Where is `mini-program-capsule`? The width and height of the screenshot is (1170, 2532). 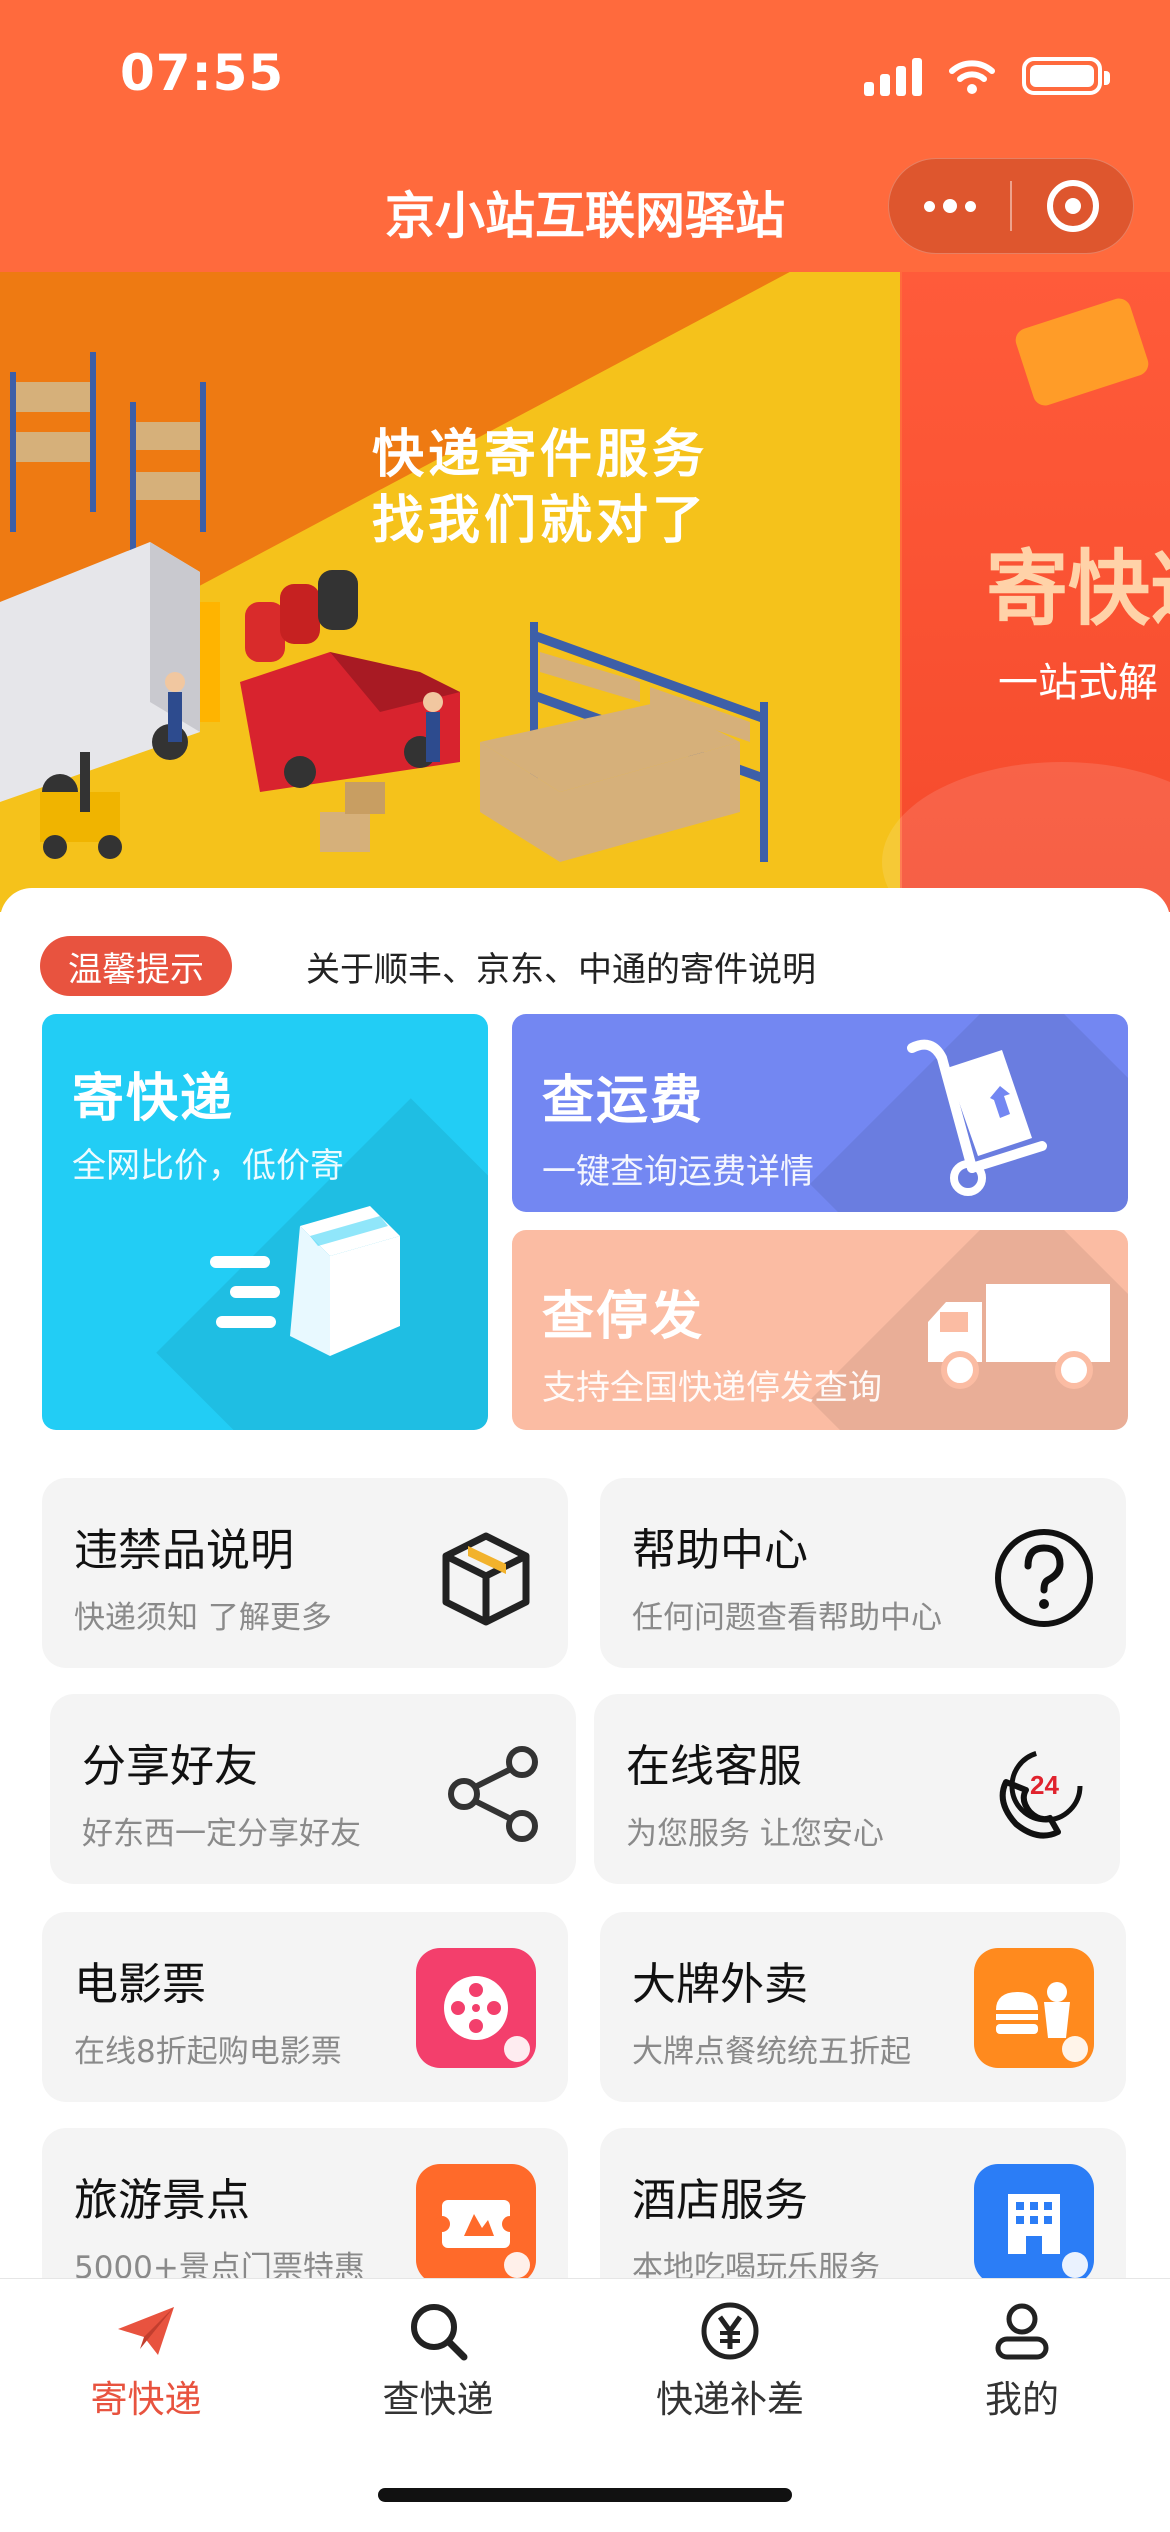
mini-program-capsule is located at coordinates (1011, 206).